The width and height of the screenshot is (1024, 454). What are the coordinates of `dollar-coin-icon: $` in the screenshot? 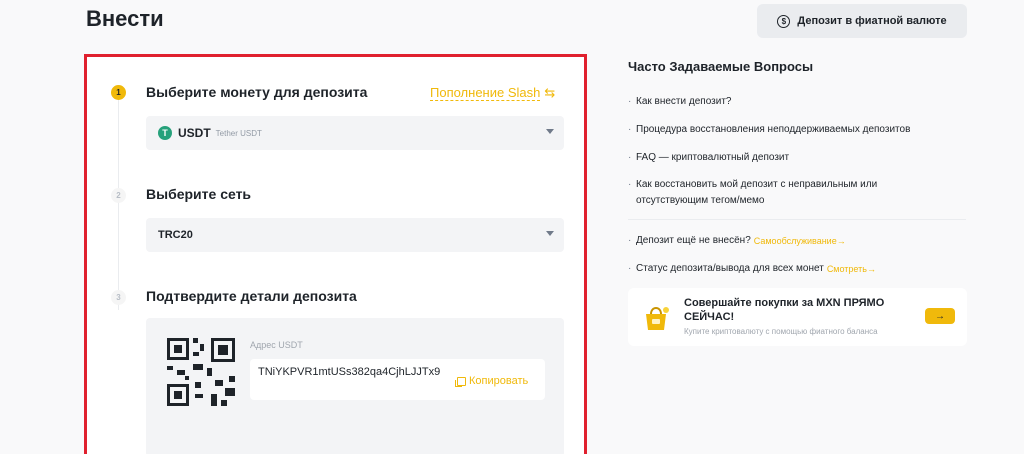 It's located at (784, 21).